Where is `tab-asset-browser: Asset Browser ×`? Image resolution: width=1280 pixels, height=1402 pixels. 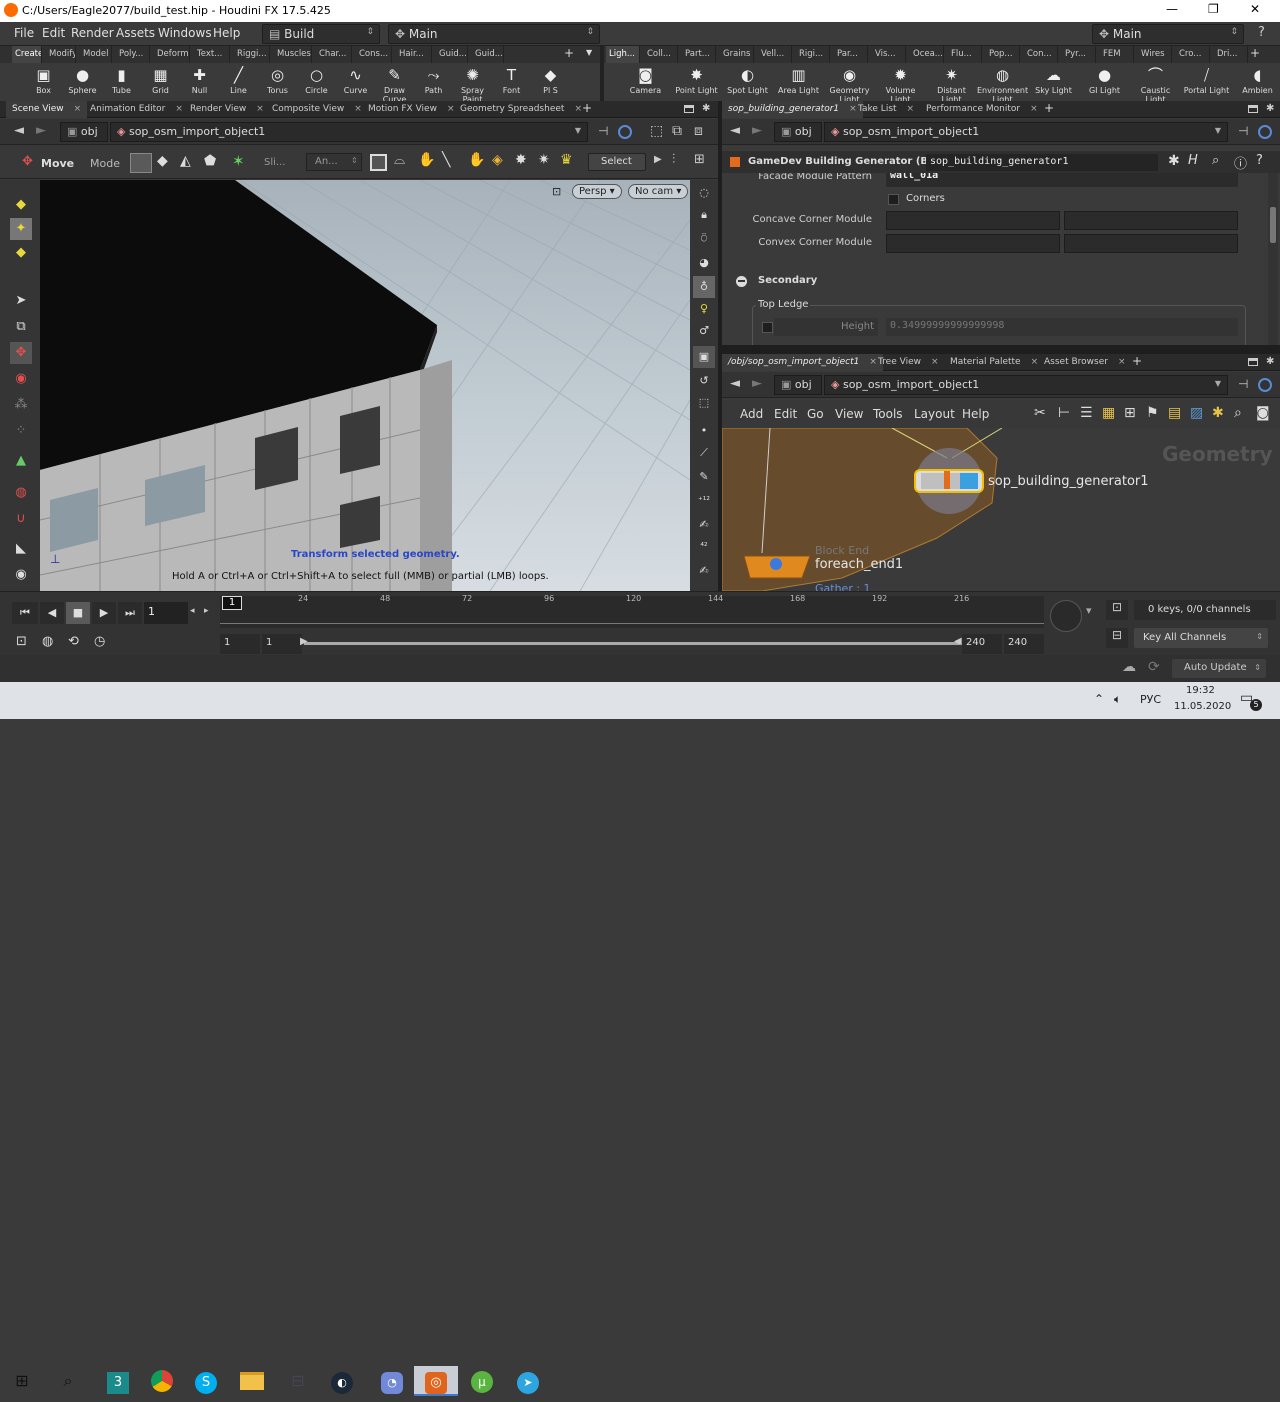 tab-asset-browser: Asset Browser × is located at coordinates (1084, 362).